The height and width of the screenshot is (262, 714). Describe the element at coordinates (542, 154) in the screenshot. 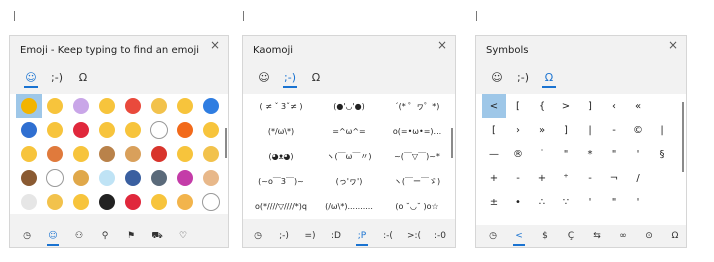

I see `symbol-cell: ˙` at that location.